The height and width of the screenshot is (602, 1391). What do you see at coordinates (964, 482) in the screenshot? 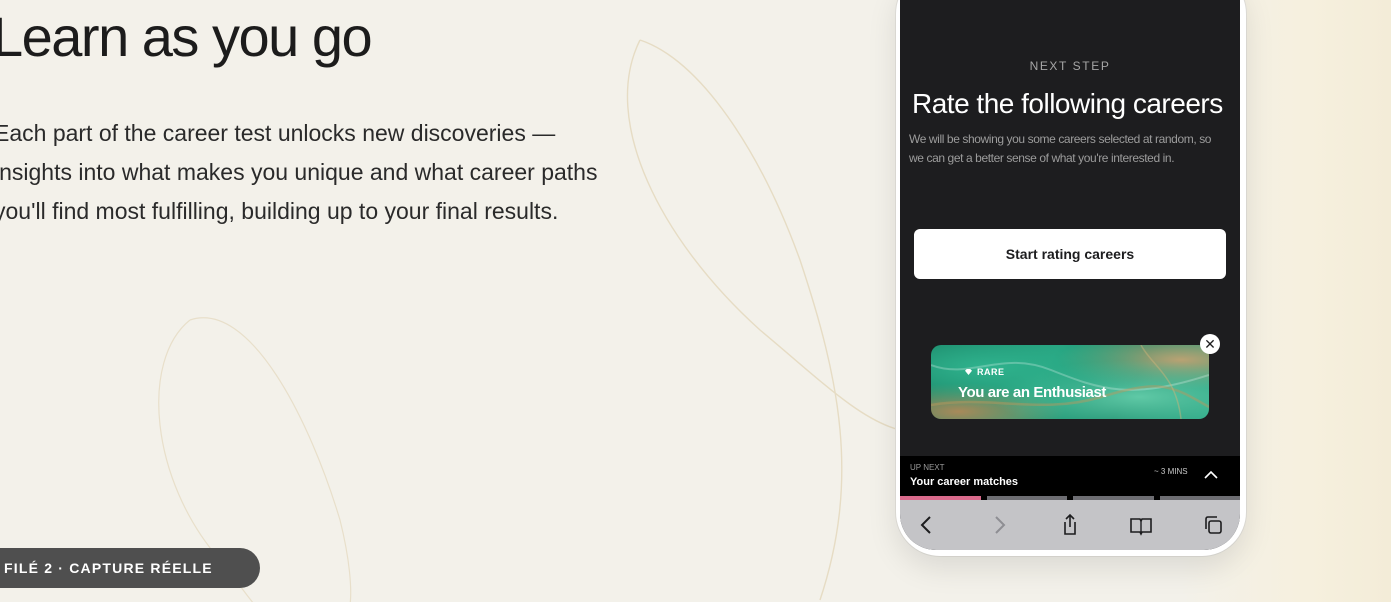
I see `up-next-title: Your career matches` at bounding box center [964, 482].